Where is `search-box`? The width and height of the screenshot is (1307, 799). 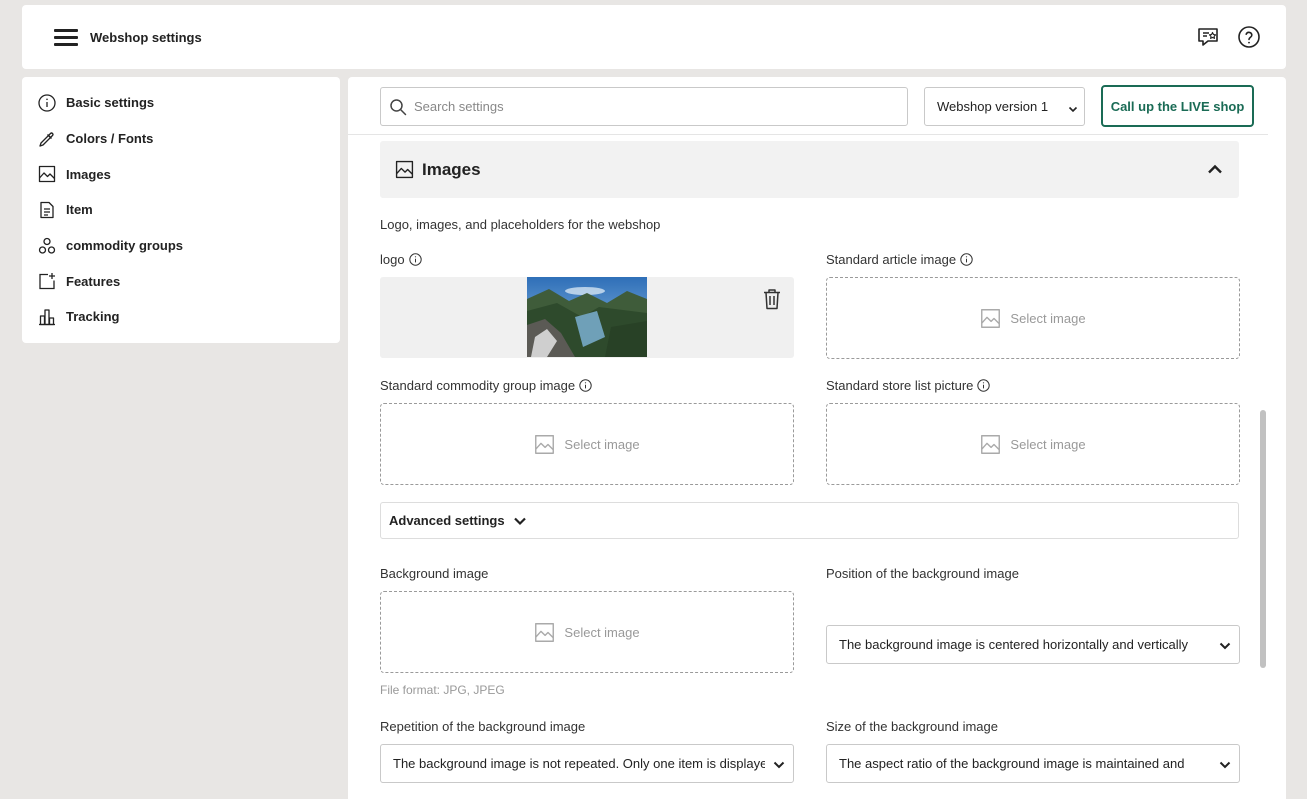
search-box is located at coordinates (644, 106).